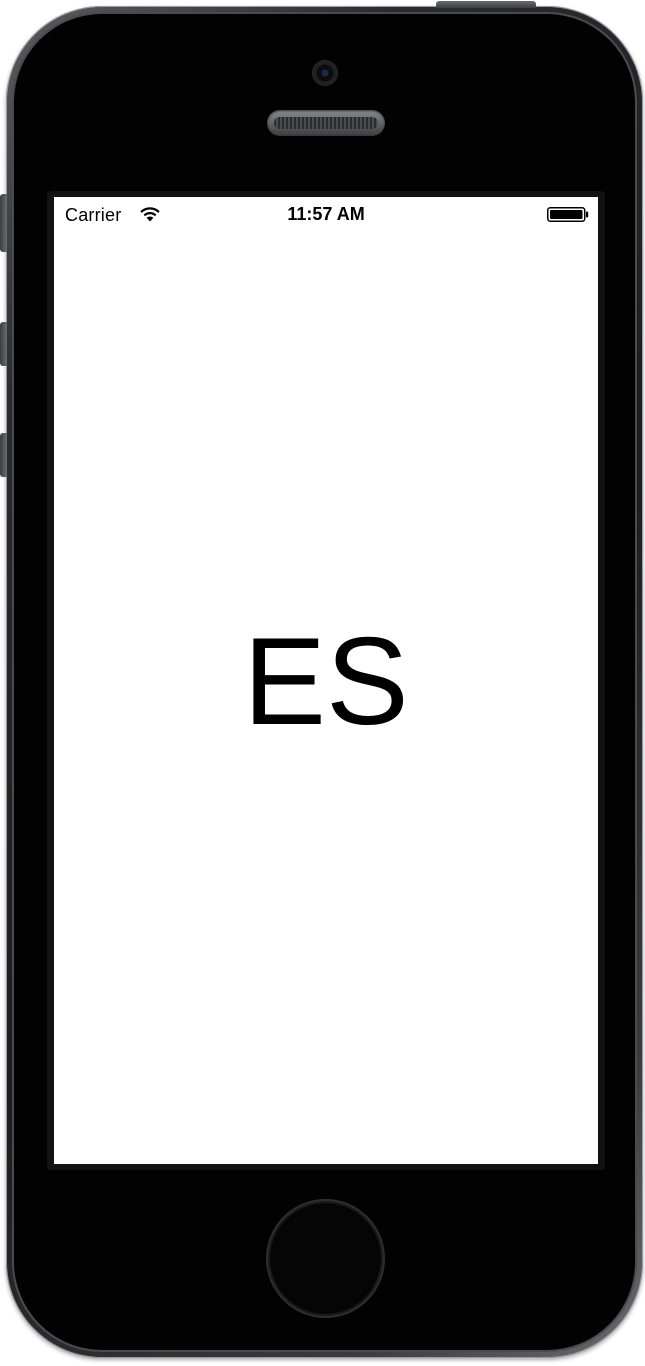 Image resolution: width=645 pixels, height=1366 pixels. Describe the element at coordinates (486, 4) in the screenshot. I see `power-button` at that location.